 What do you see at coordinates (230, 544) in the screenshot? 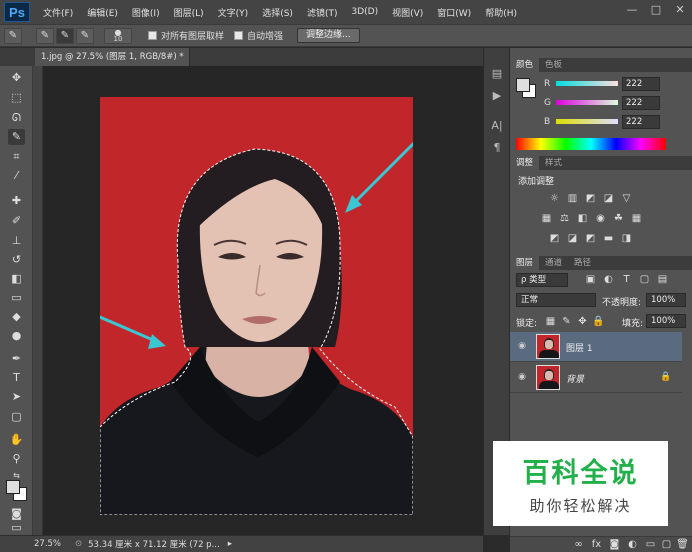
I see `status-menu-arrow-icon: ▸` at bounding box center [230, 544].